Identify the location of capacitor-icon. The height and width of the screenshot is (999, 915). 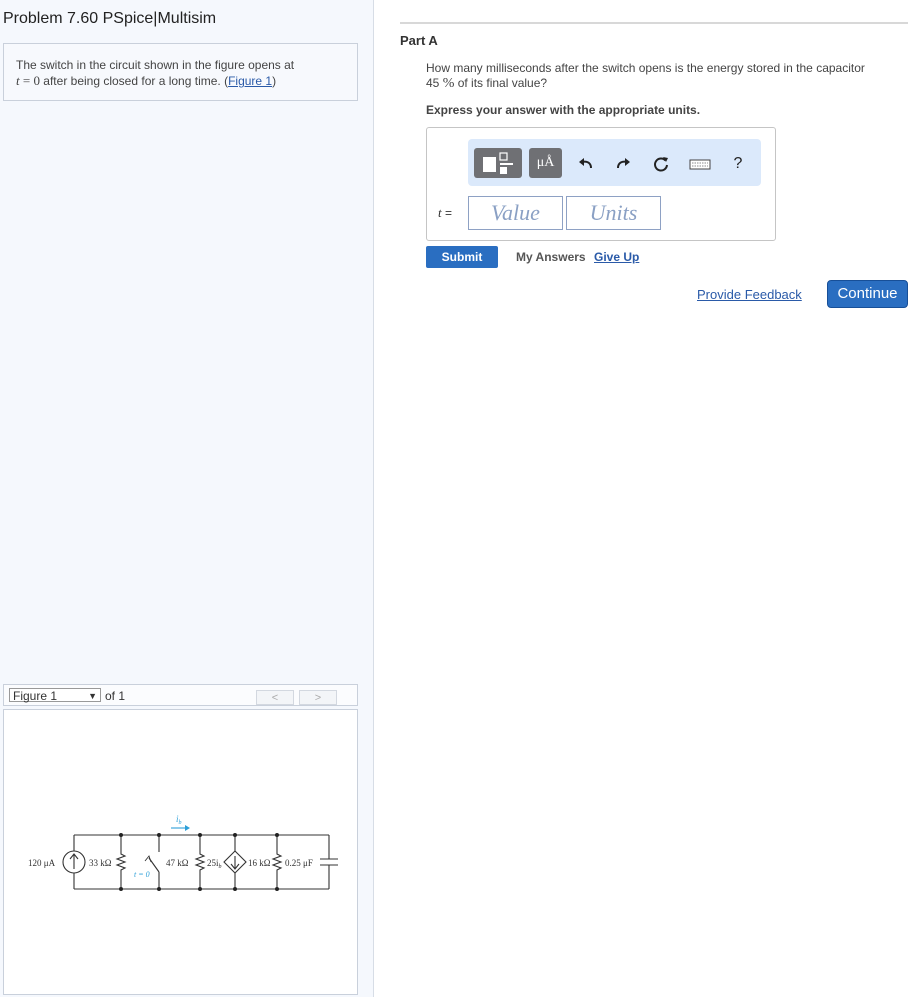
(329, 862).